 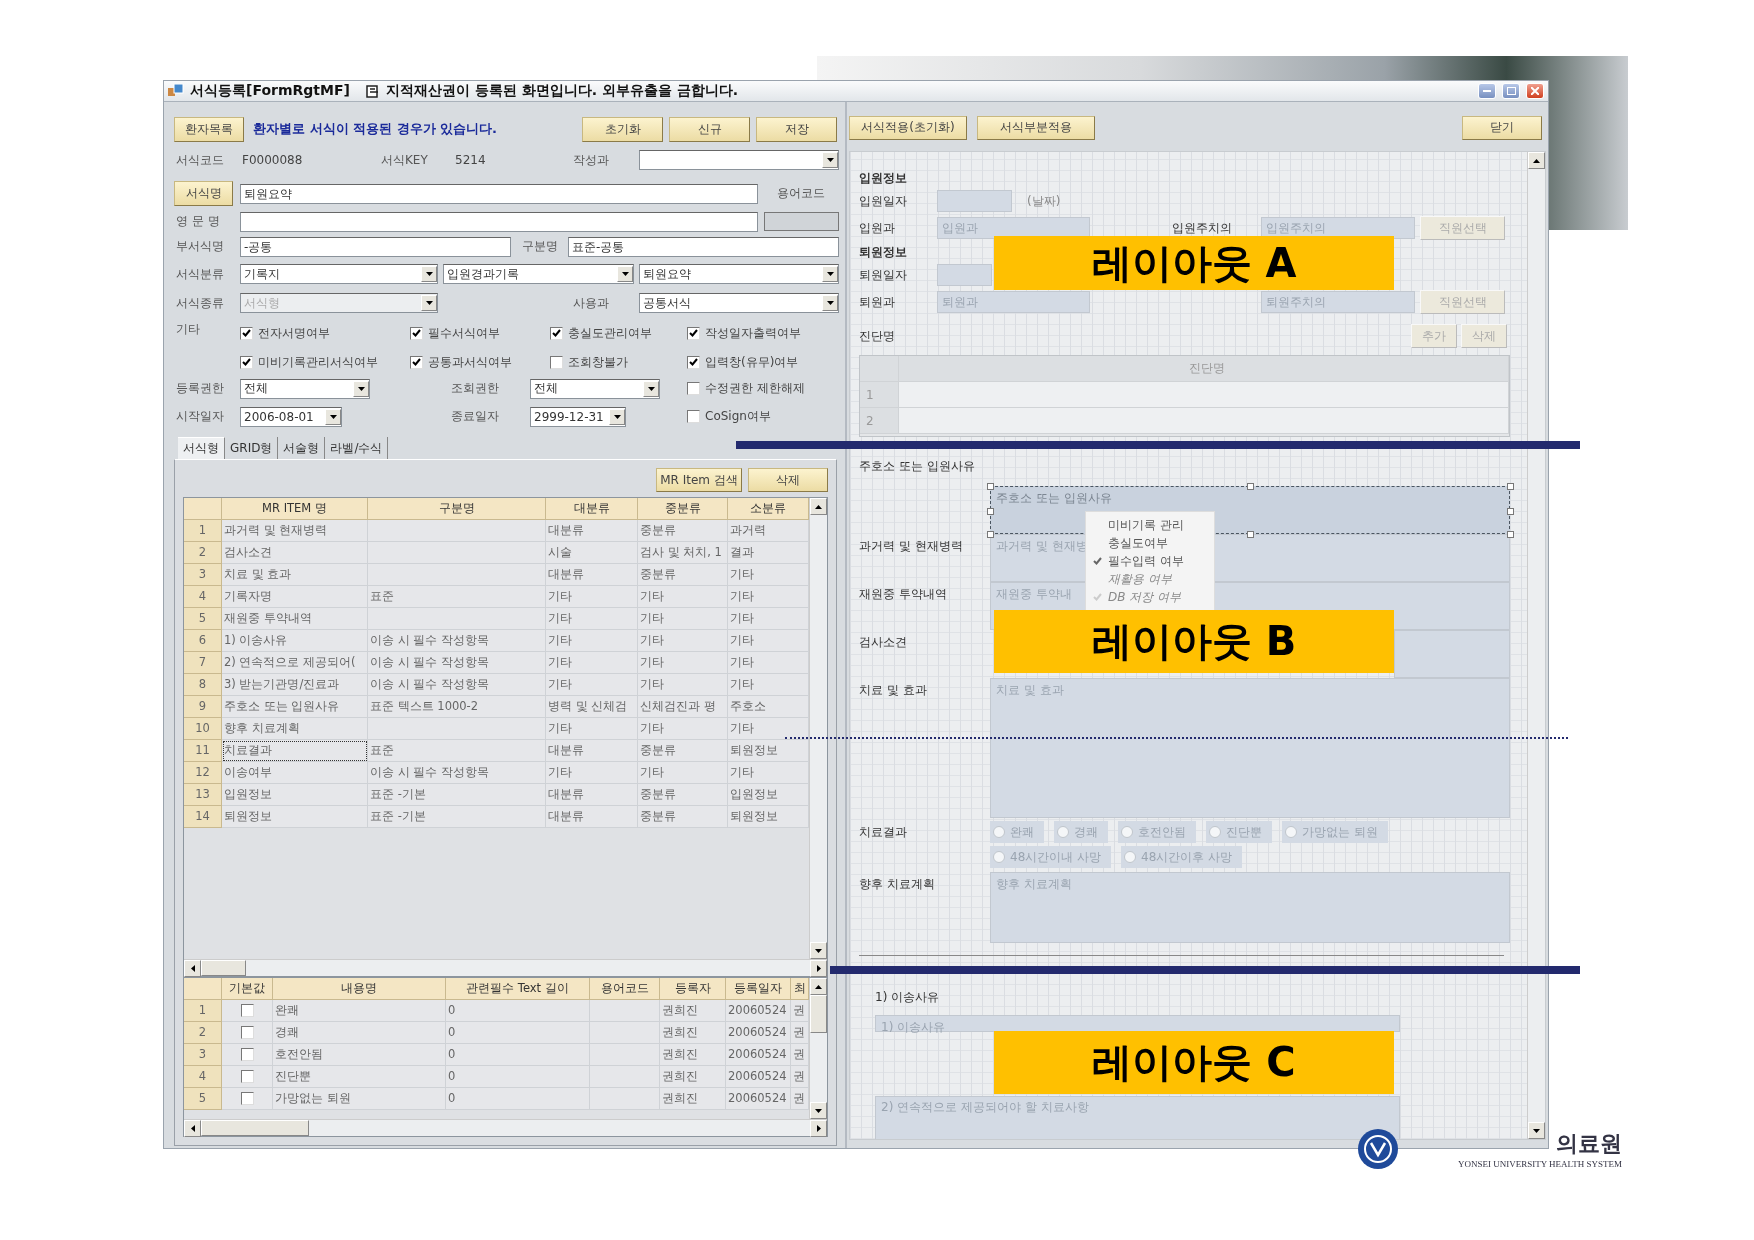 What do you see at coordinates (752, 362) in the screenshot?
I see `checkbox-label: 입력창(유무)여부` at bounding box center [752, 362].